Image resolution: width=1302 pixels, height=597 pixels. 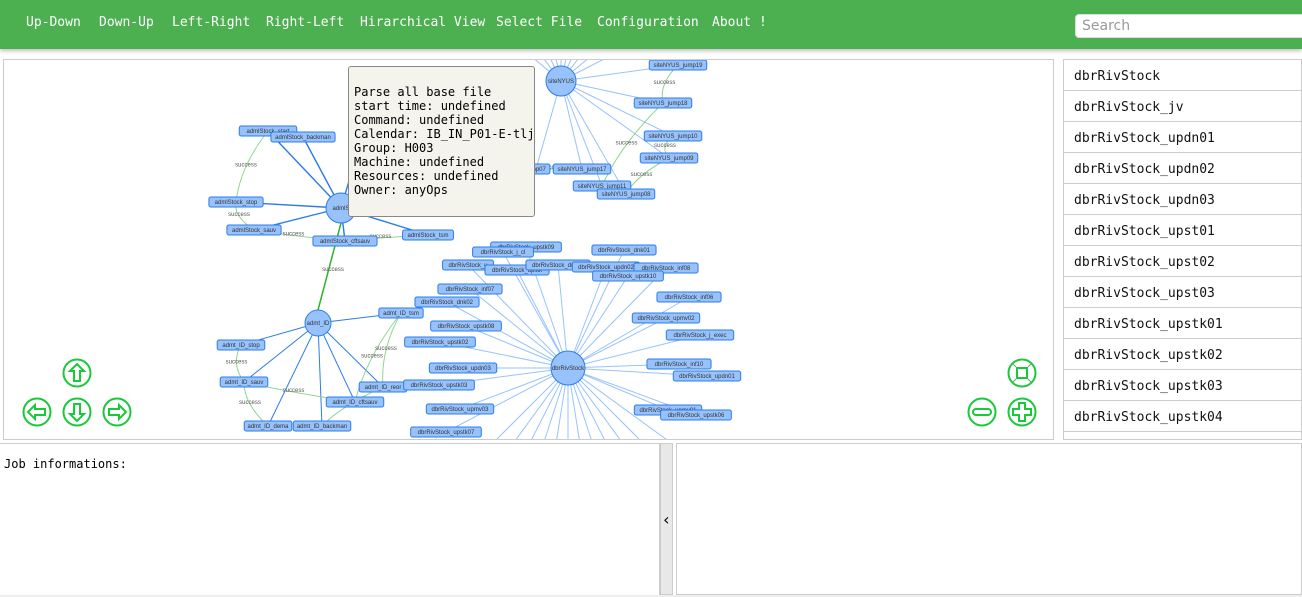 What do you see at coordinates (1022, 412) in the screenshot?
I see `zoom-in-button` at bounding box center [1022, 412].